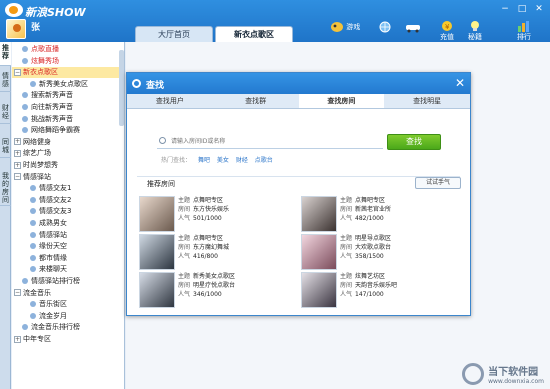  What do you see at coordinates (204, 160) in the screenshot?
I see `hot-keyword: 舞吧` at bounding box center [204, 160].